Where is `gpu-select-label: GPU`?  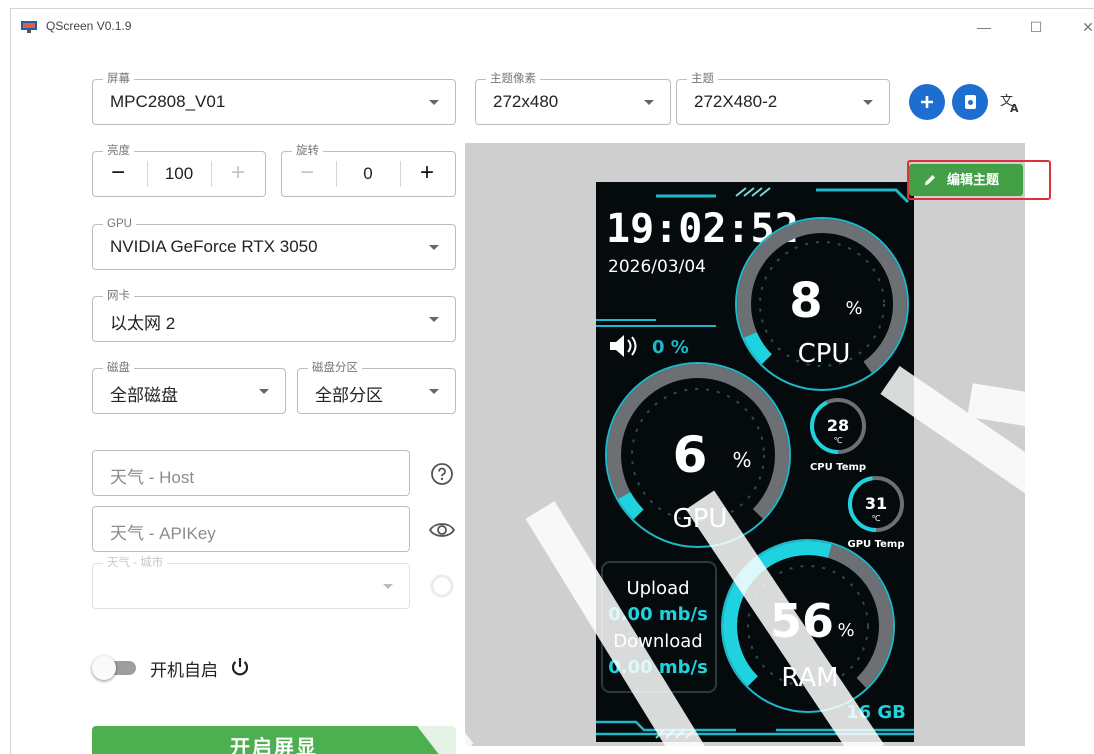
gpu-select-label: GPU is located at coordinates (119, 224).